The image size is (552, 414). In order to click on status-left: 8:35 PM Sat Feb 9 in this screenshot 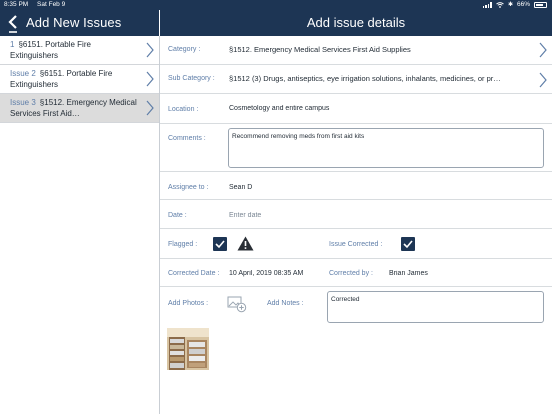, I will do `click(38, 5)`.